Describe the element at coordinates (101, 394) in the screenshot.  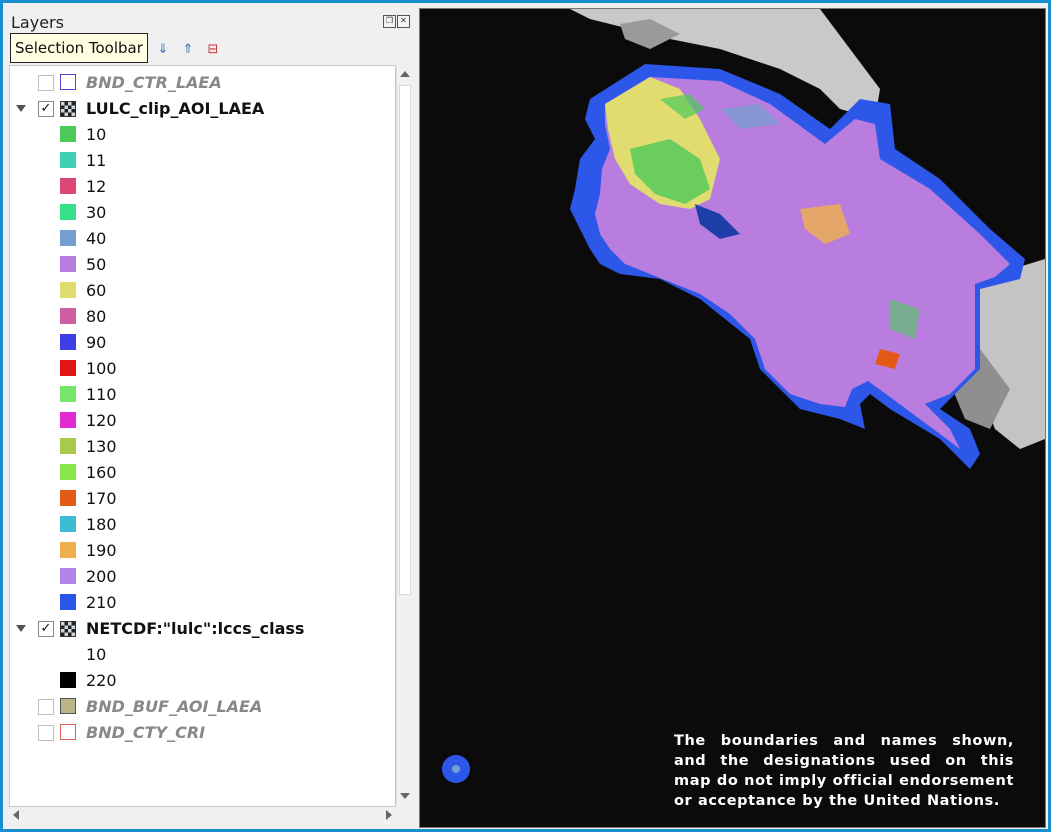
I see `legend-label: 110` at that location.